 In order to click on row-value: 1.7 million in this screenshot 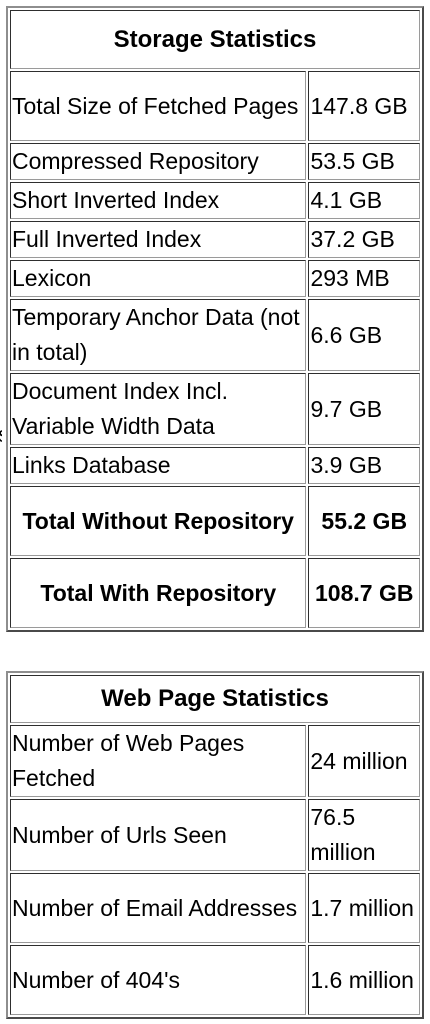, I will do `click(364, 908)`.